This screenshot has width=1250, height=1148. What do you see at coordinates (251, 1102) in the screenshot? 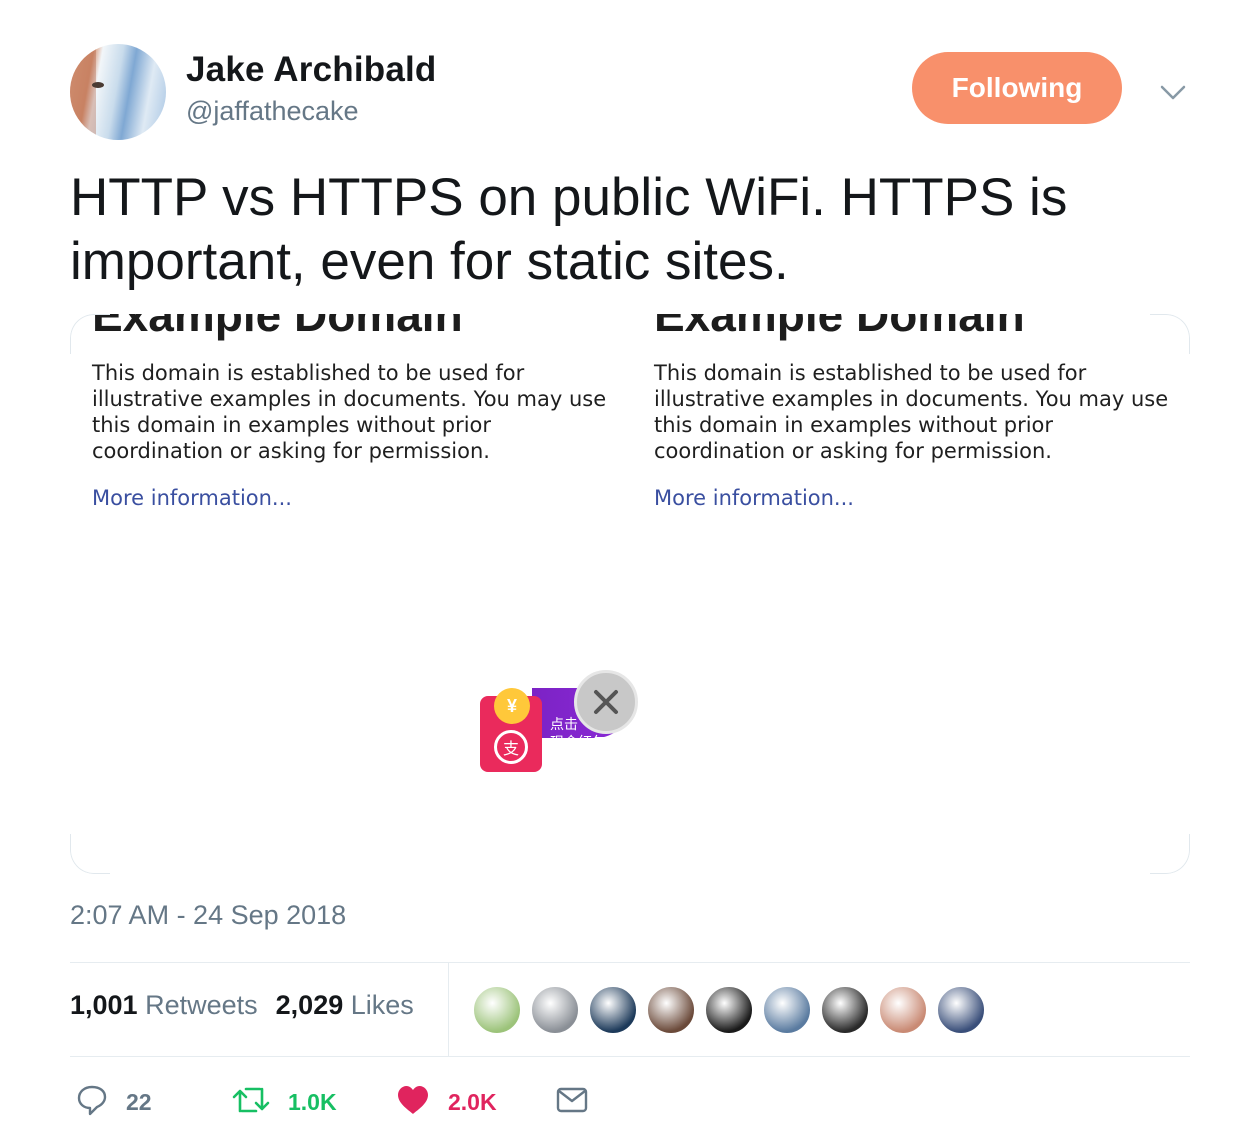
I see `retweet-icon` at bounding box center [251, 1102].